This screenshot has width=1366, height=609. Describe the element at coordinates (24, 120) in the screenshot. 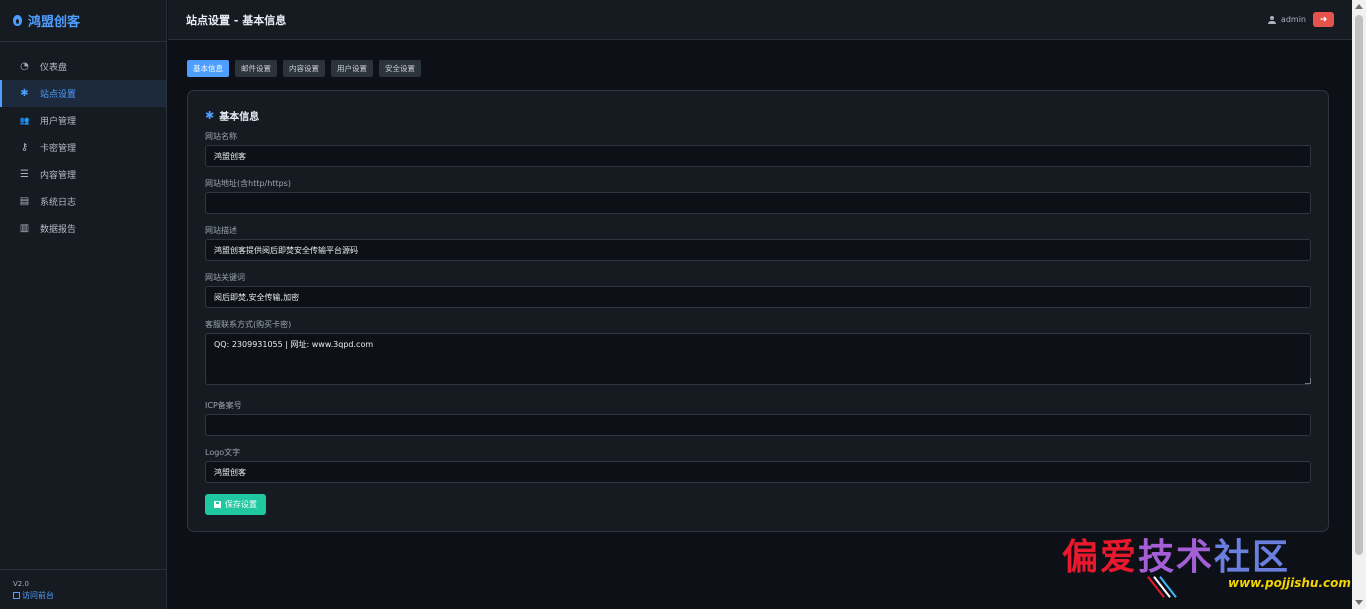

I see `users-icon: 👥` at that location.